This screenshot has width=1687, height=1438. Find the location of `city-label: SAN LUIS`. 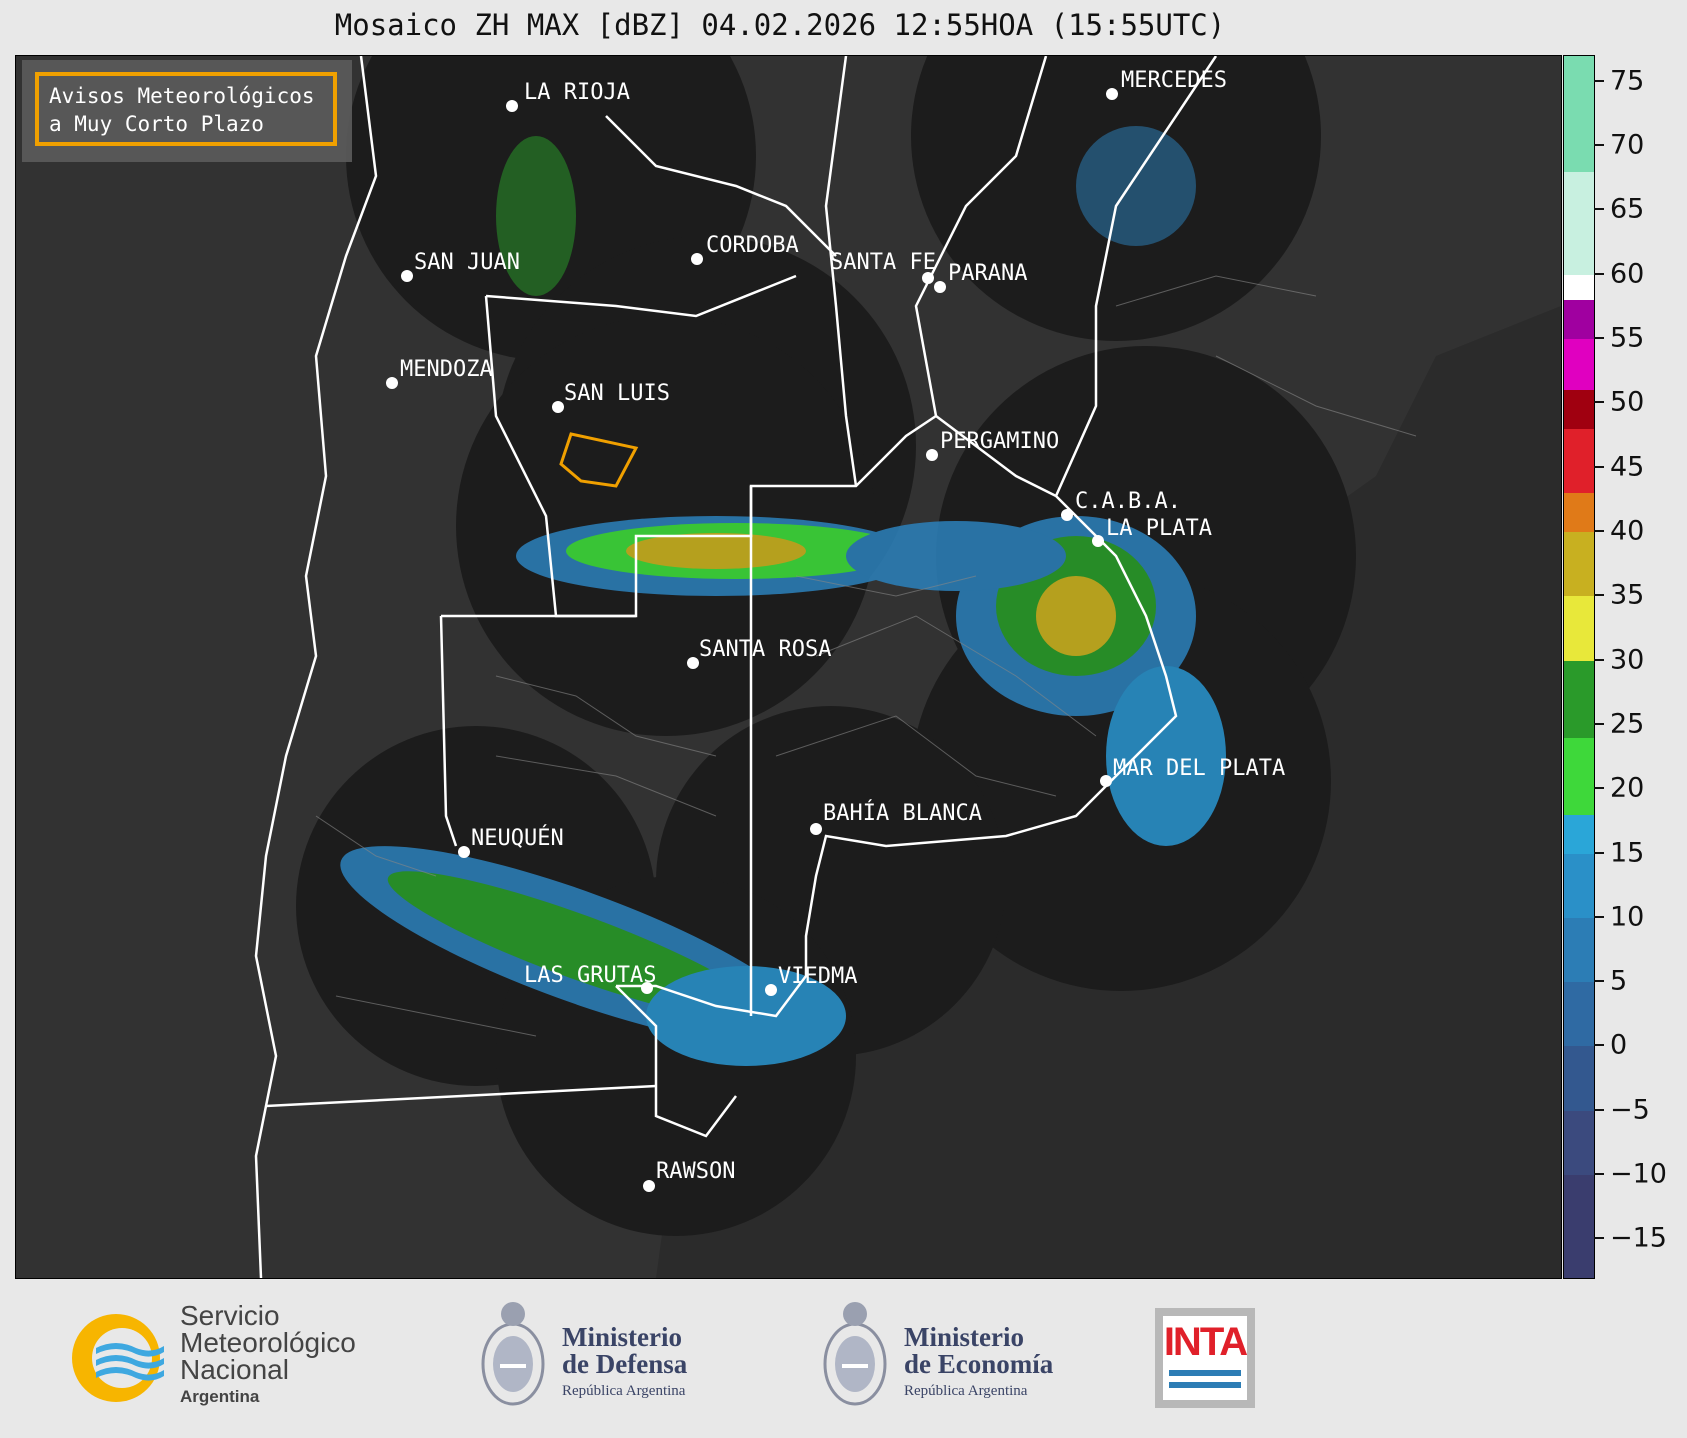

city-label: SAN LUIS is located at coordinates (617, 393).